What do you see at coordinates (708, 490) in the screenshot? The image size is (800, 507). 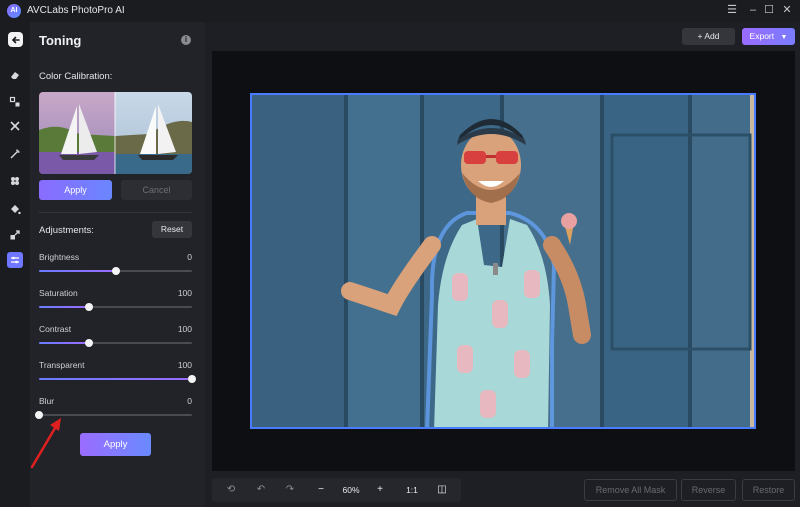 I see `reverse-button: Reverse` at bounding box center [708, 490].